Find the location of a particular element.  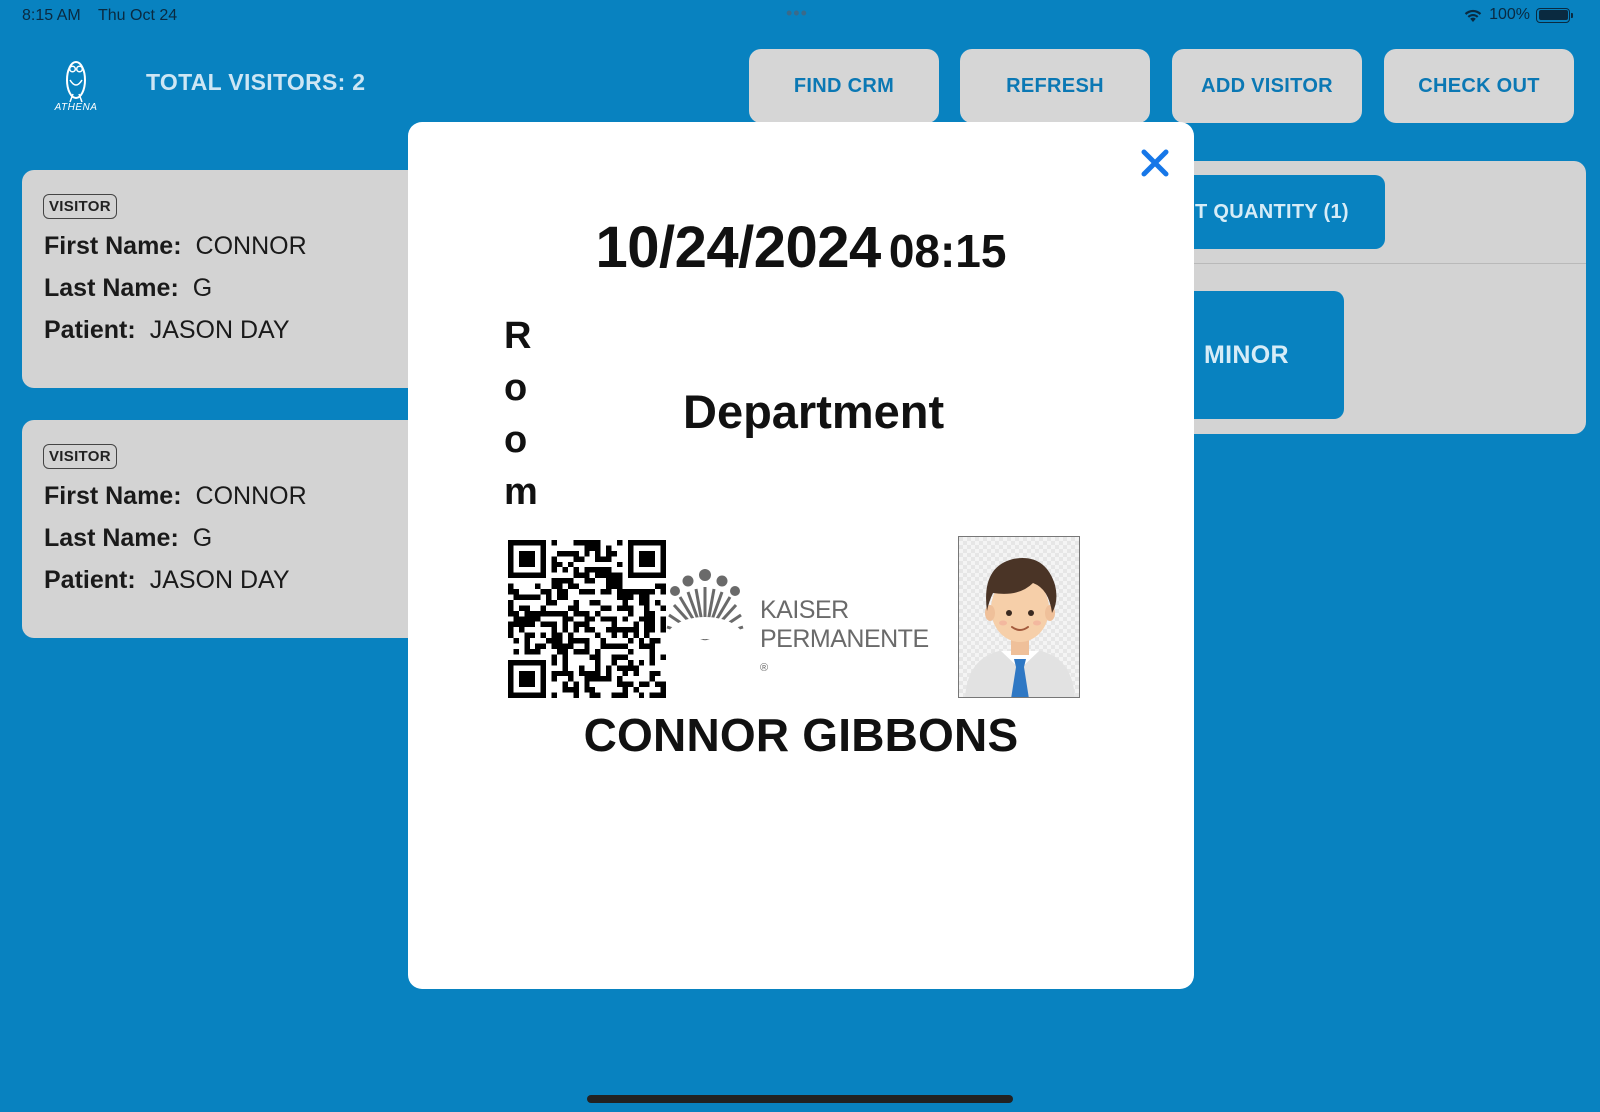

battery-icon is located at coordinates (1554, 15).